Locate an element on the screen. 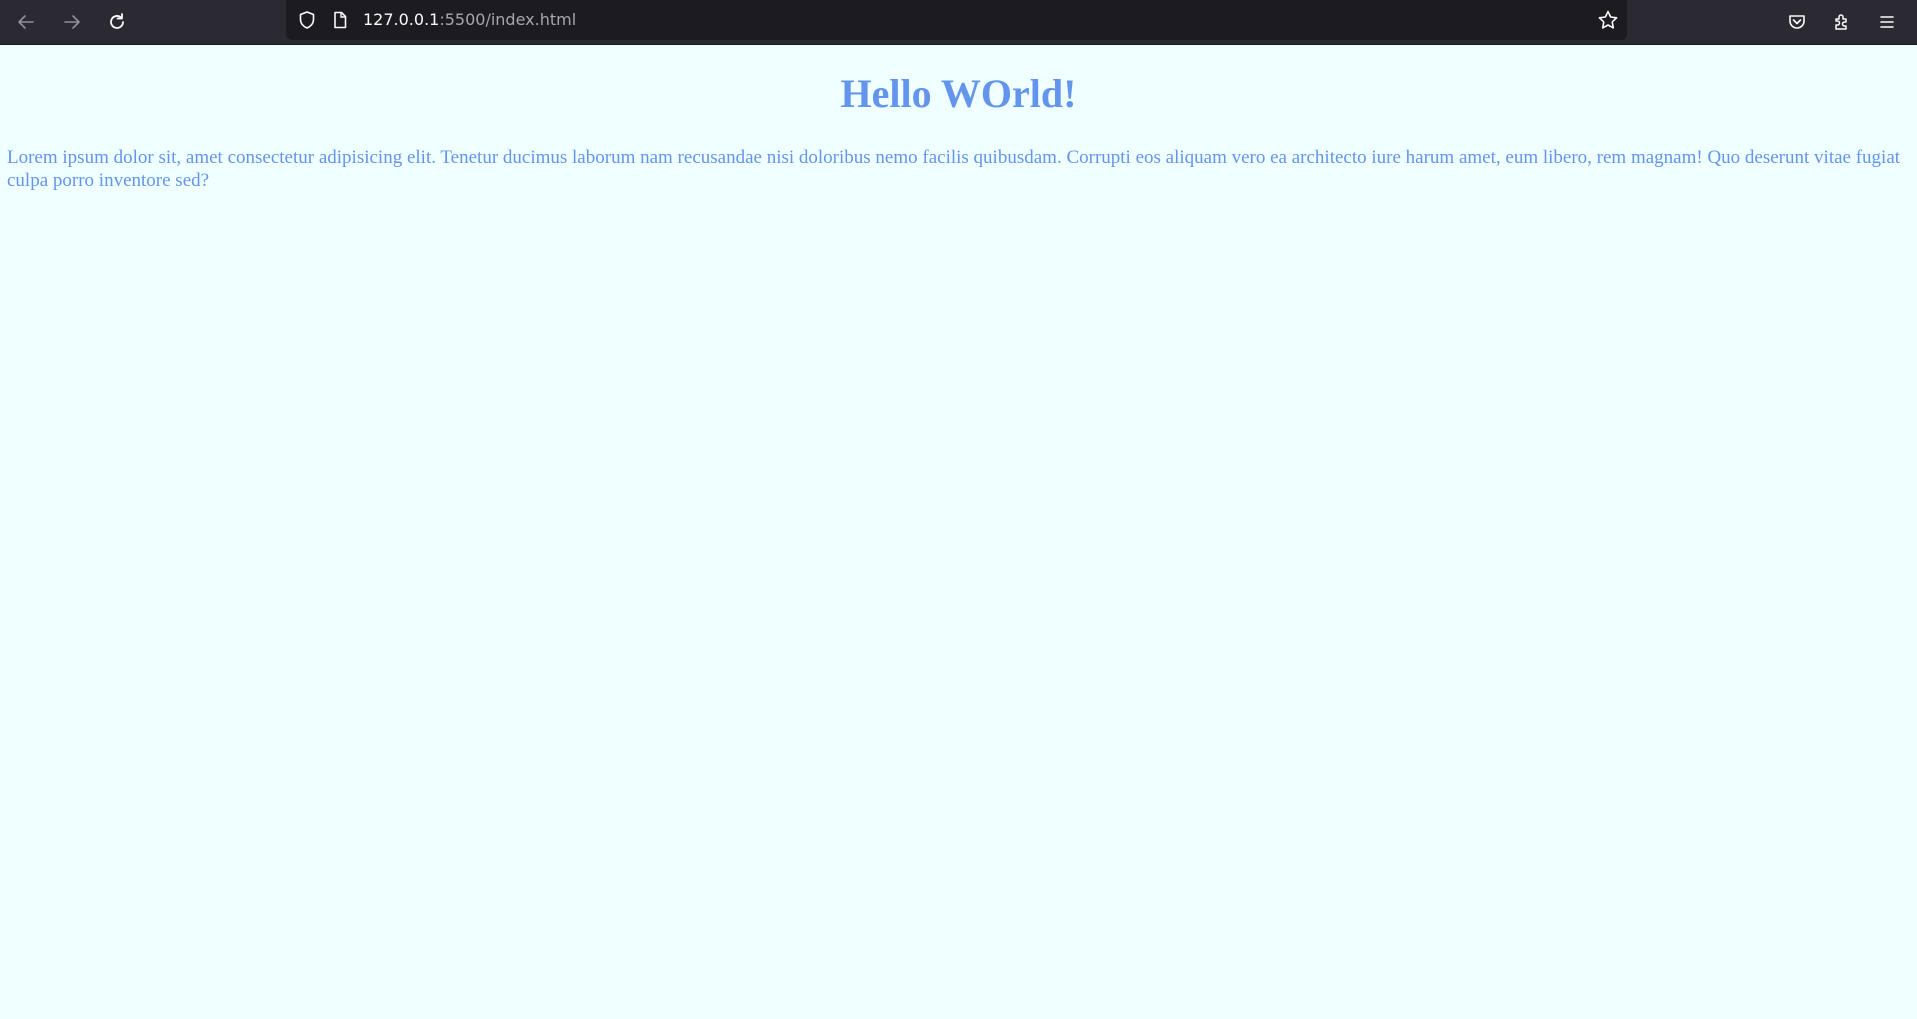 The image size is (1917, 1019). arrow-right-icon is located at coordinates (72, 22).